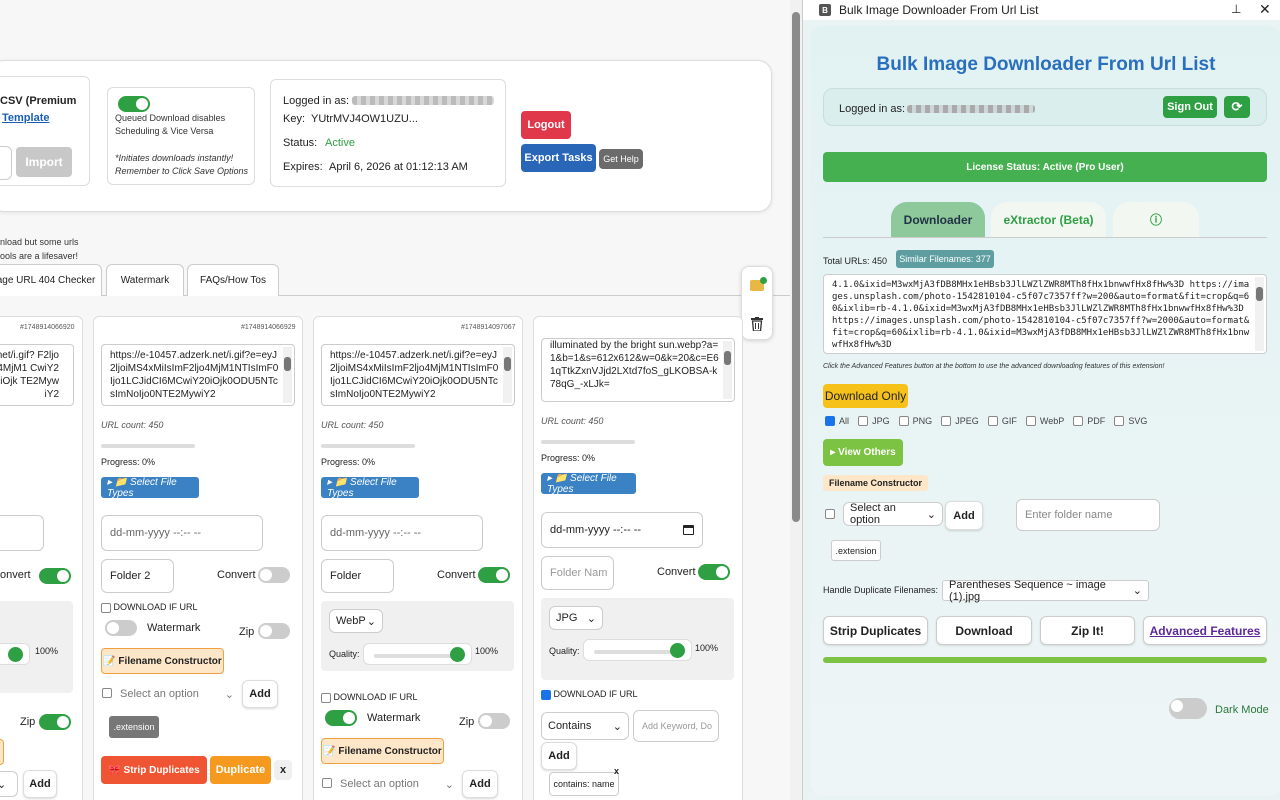 The image size is (1280, 800). What do you see at coordinates (44, 162) in the screenshot?
I see `import-button: Import` at bounding box center [44, 162].